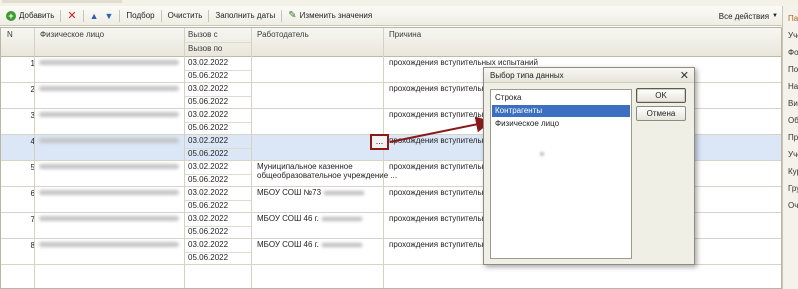 This screenshot has width=798, height=289. I want to click on employer-cell: МБОУ СОШ №73, so click(311, 192).